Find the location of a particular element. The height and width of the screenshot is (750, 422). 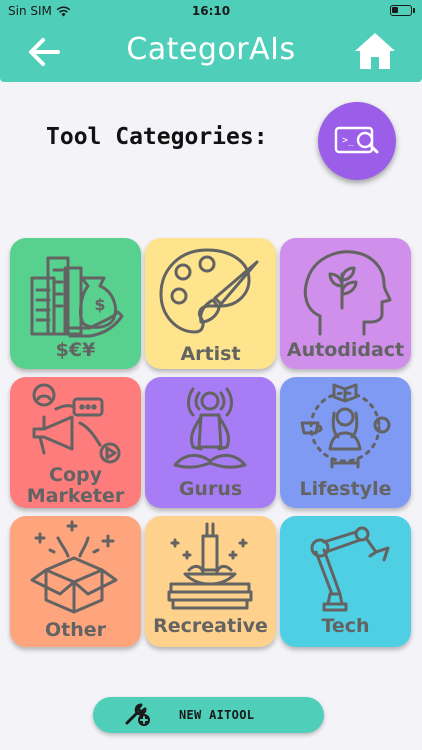

new-aitool-label: NEW AITOOL is located at coordinates (217, 715).